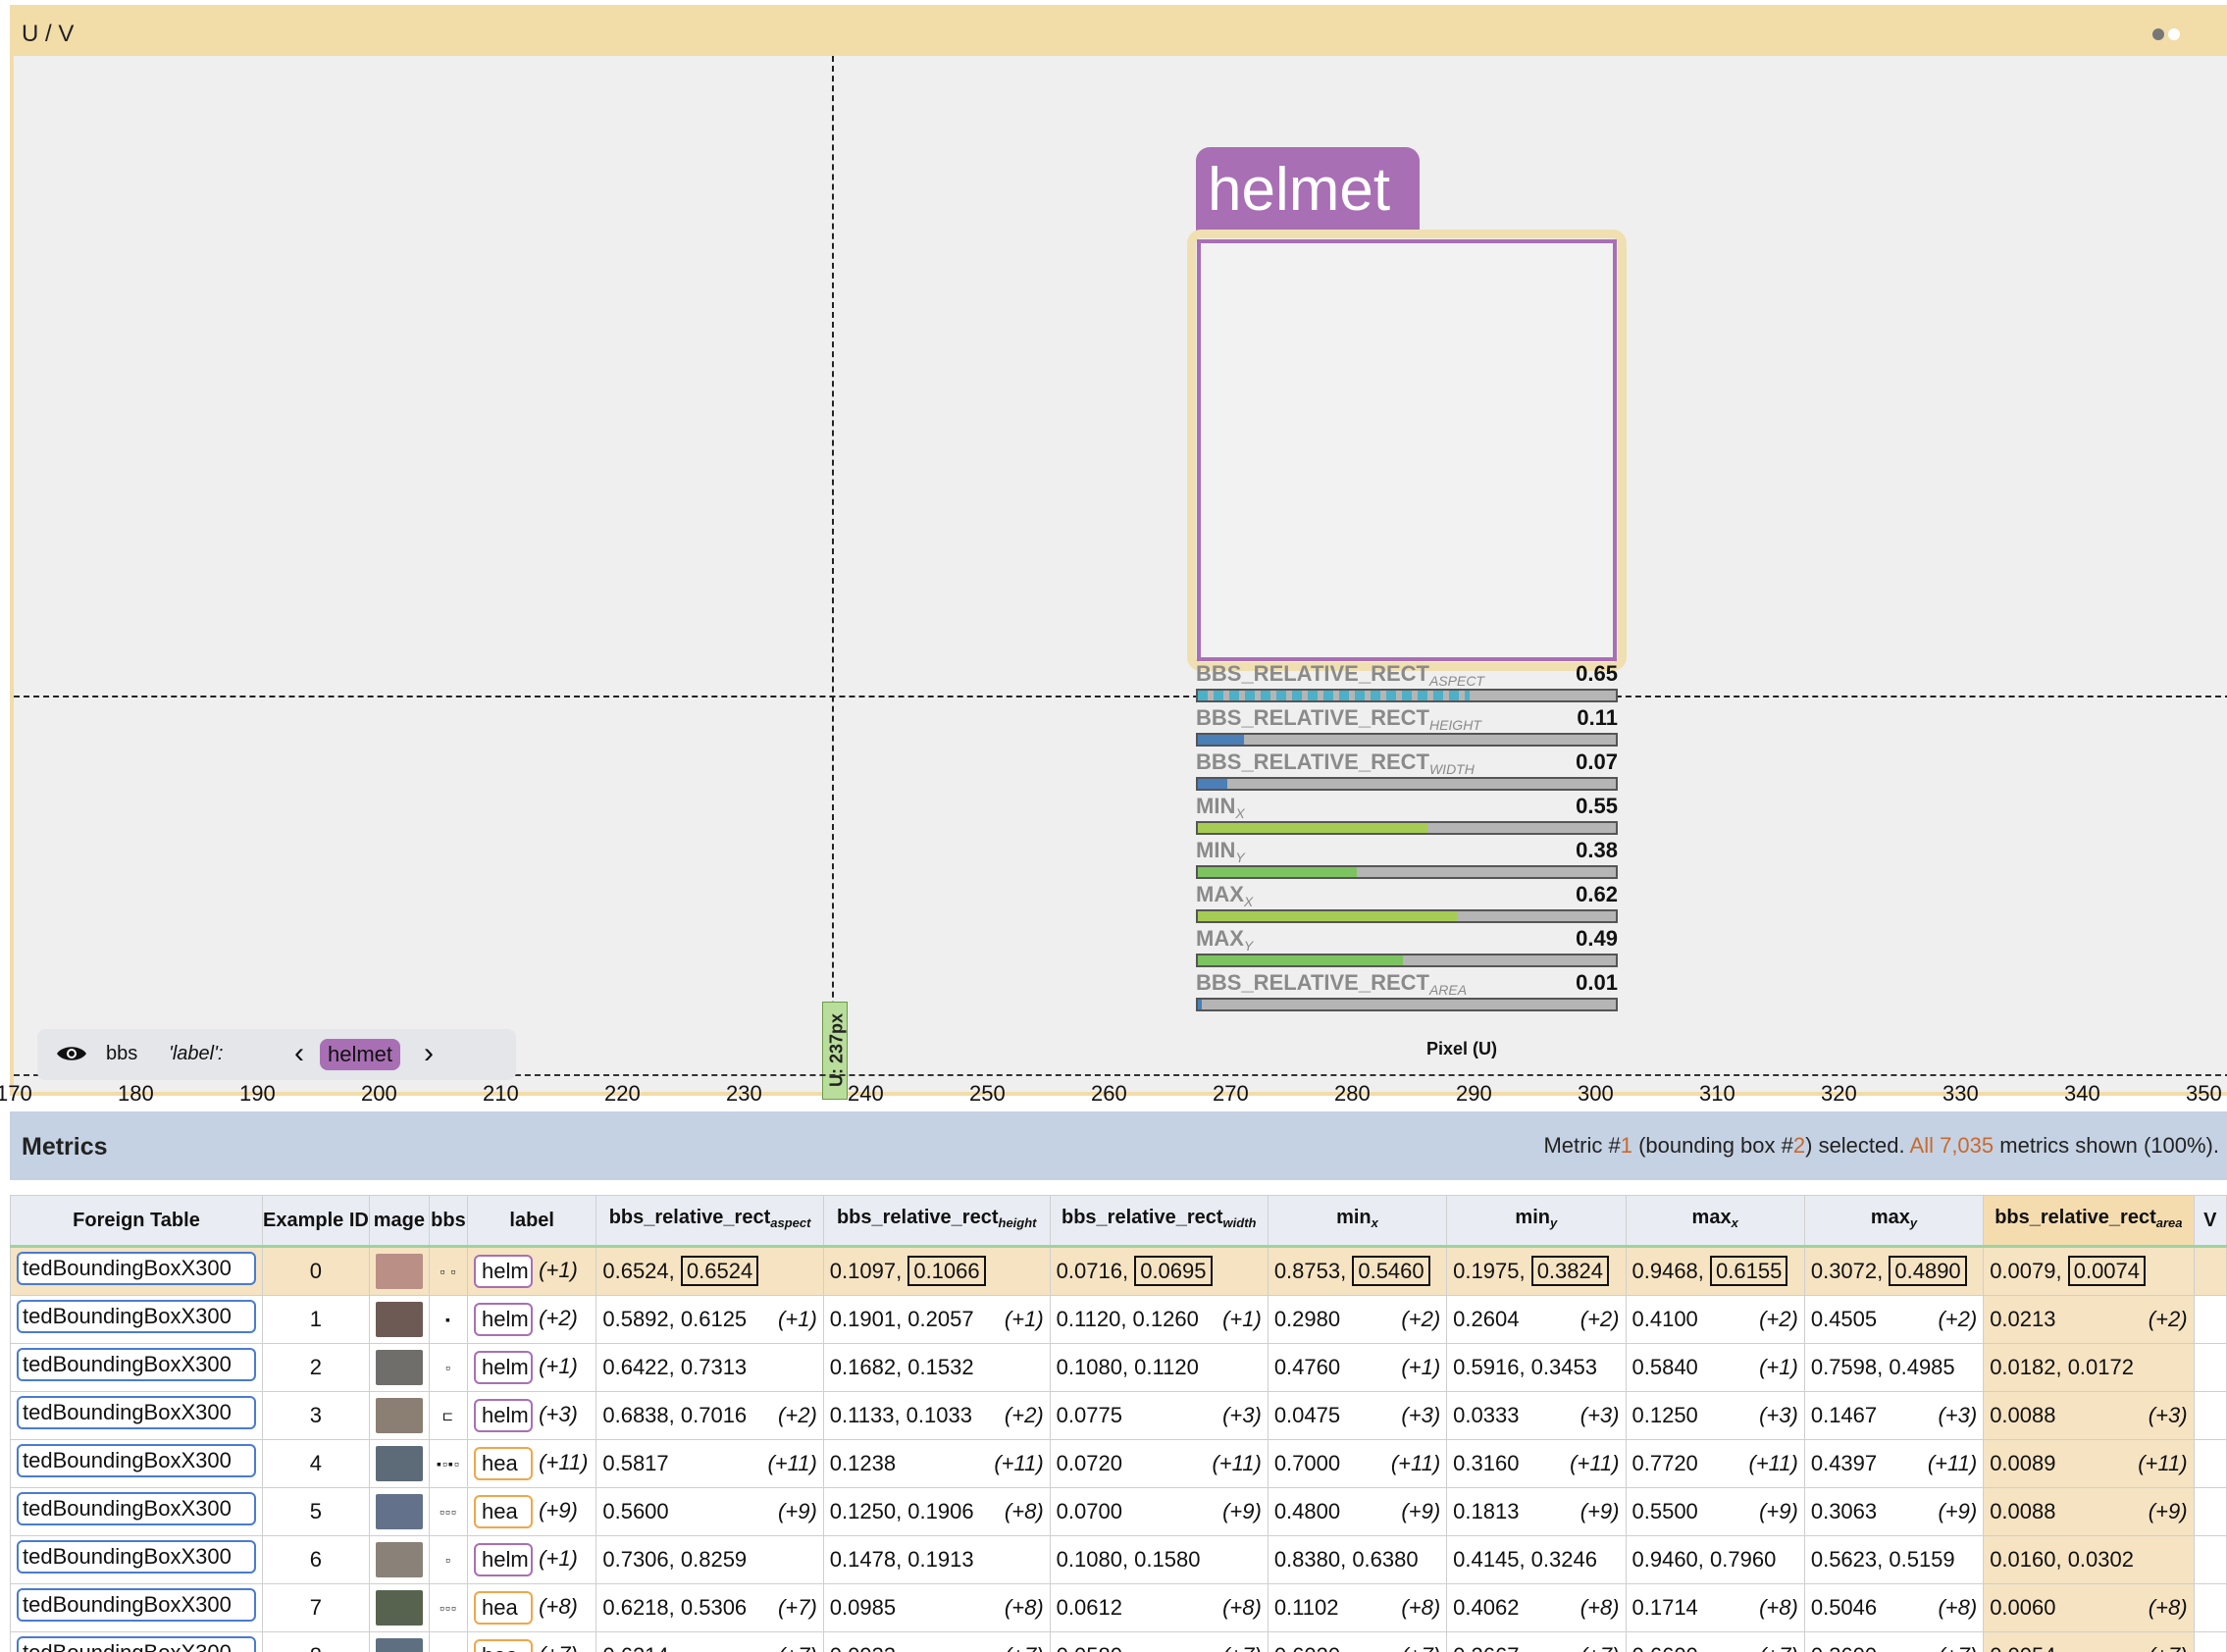  Describe the element at coordinates (1715, 1415) in the screenshot. I see `metric-value-cell: 0.1250 (+3)` at that location.